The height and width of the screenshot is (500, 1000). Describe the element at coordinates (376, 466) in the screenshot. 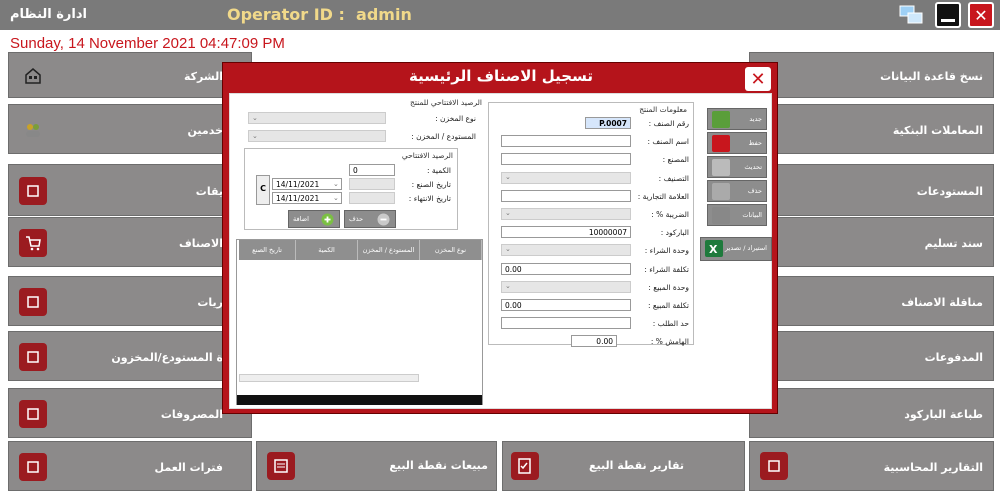

I see `tile-pos-sales: مبيعات نقطة البيع` at that location.